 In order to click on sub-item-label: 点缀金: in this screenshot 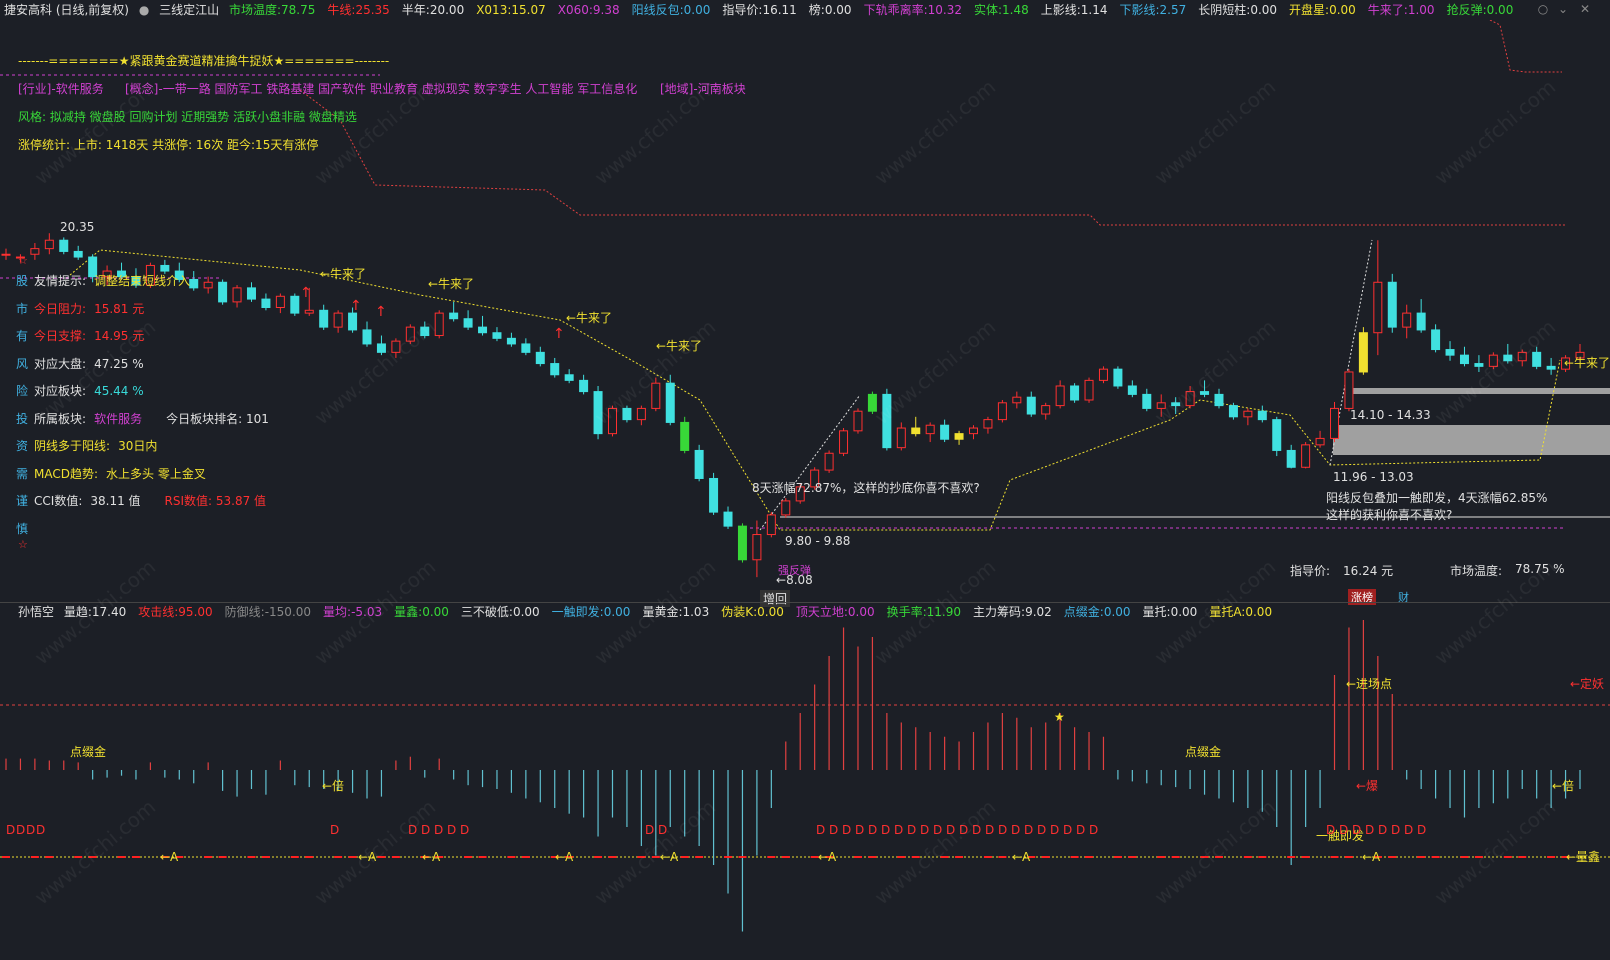, I will do `click(1083, 612)`.